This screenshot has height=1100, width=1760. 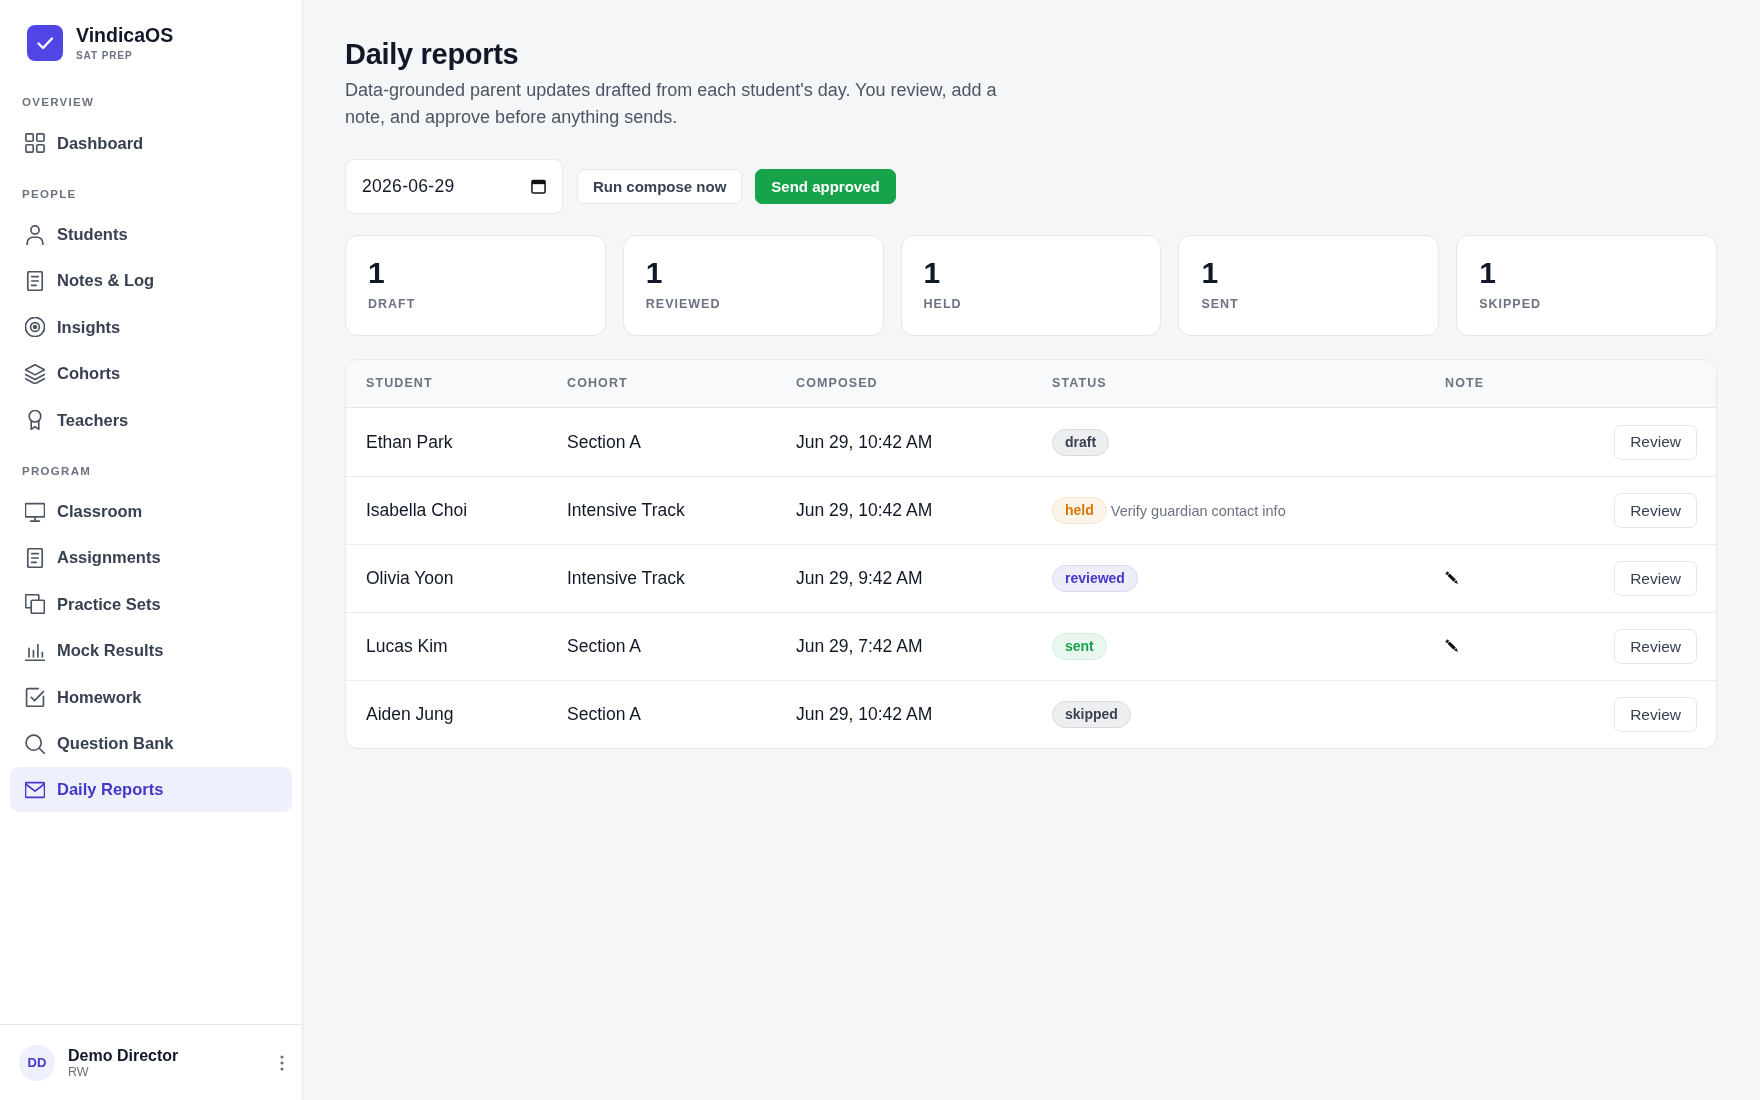 What do you see at coordinates (1220, 304) in the screenshot?
I see `stat-label: SENT` at bounding box center [1220, 304].